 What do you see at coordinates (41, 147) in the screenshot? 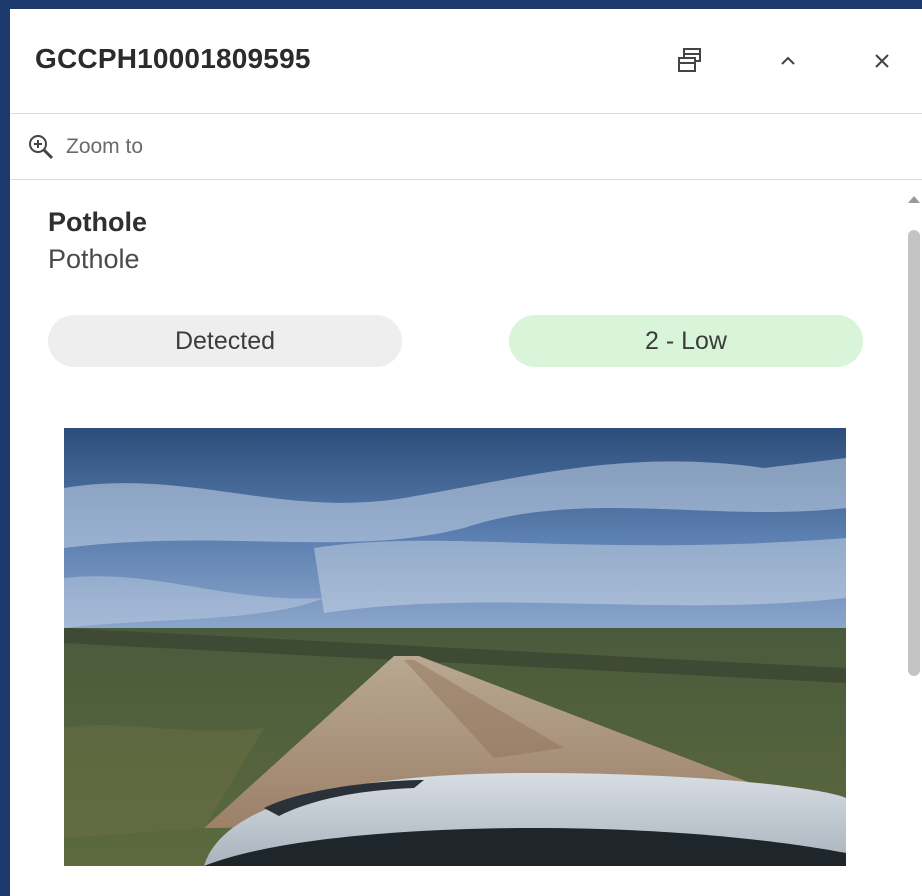
I see `zoom-in-icon` at bounding box center [41, 147].